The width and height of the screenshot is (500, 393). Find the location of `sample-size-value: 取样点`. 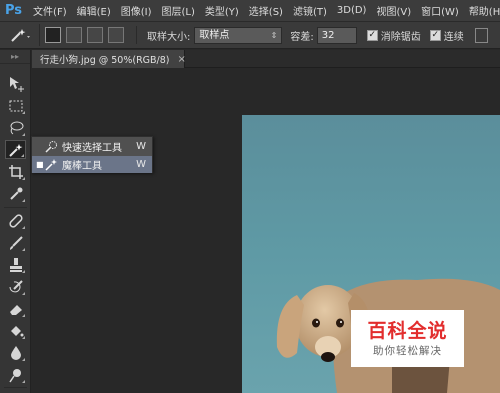

sample-size-value: 取样点 is located at coordinates (214, 35).